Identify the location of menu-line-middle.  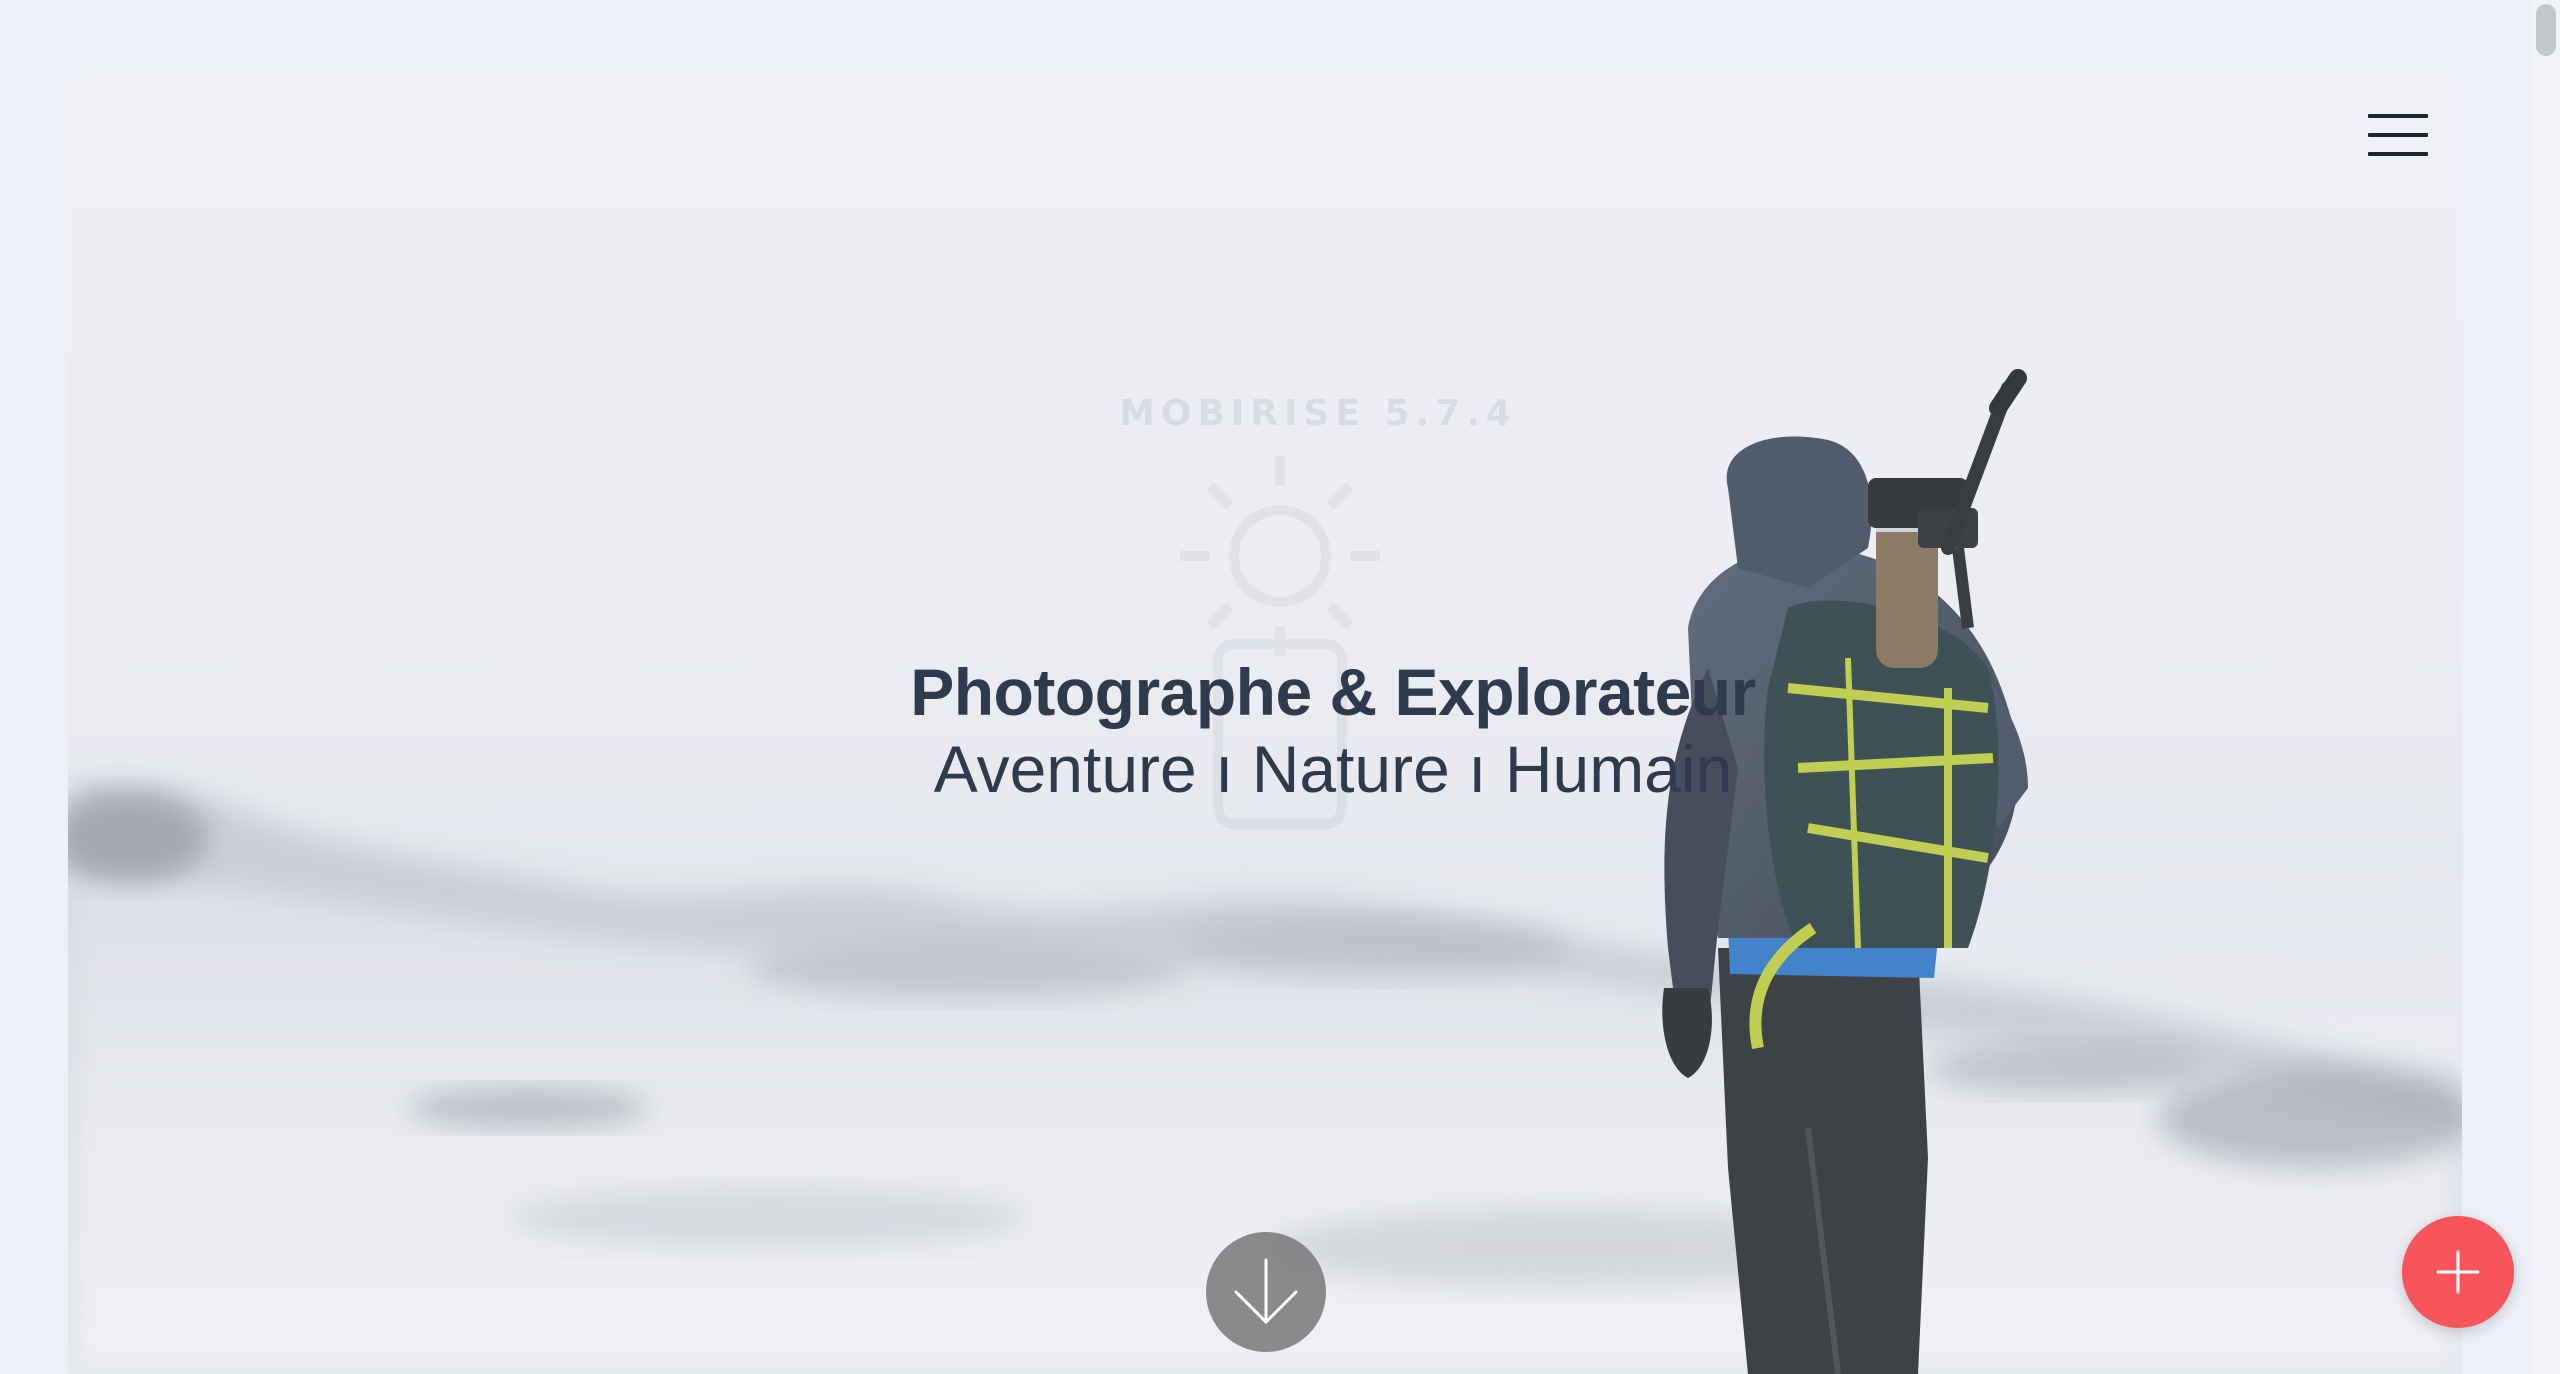
(2398, 135).